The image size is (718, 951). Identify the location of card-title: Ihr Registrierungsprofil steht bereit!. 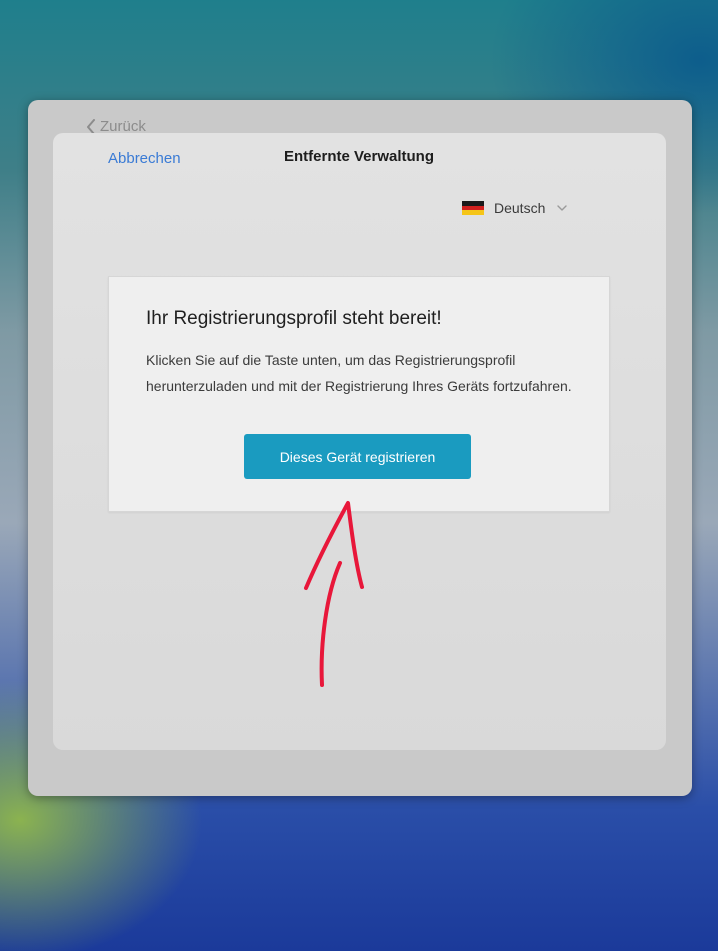
(294, 318).